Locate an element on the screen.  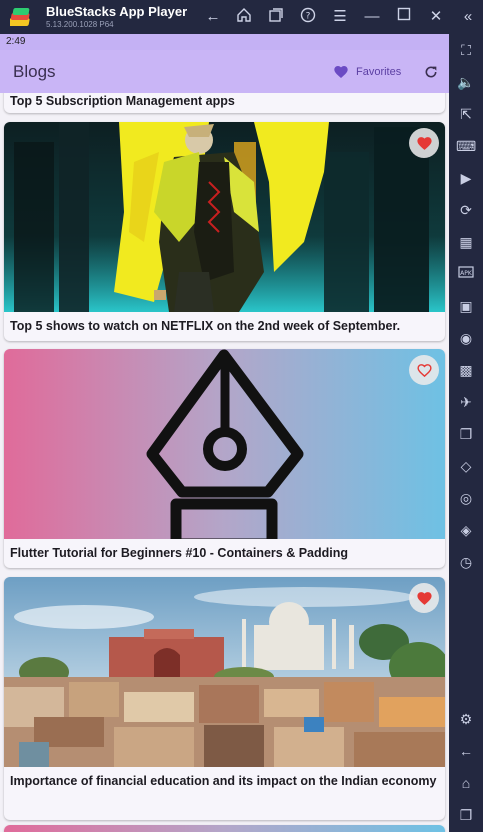
status-time: 2:49 is located at coordinates (16, 41).